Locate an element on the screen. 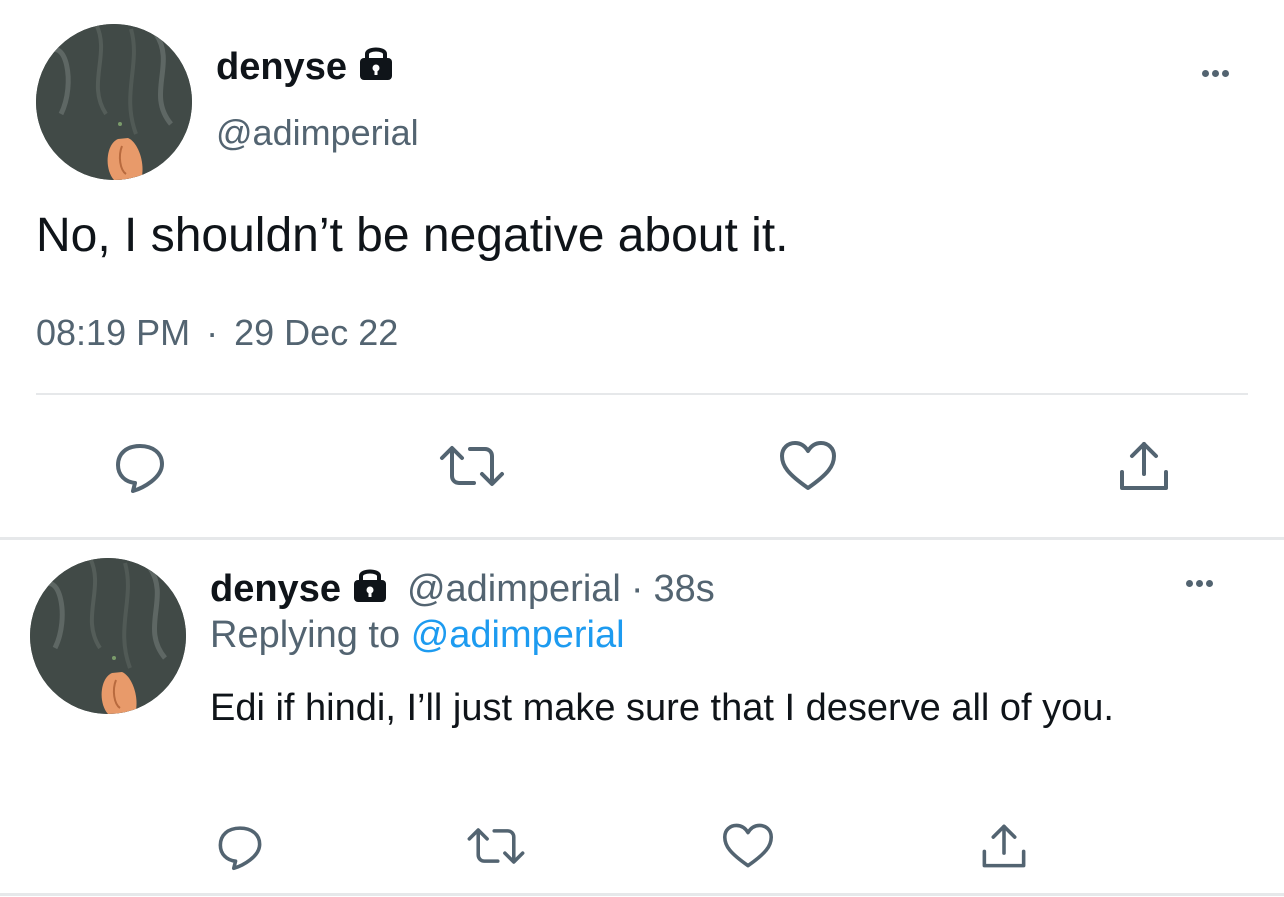 The height and width of the screenshot is (897, 1284). section-divider is located at coordinates (642, 538).